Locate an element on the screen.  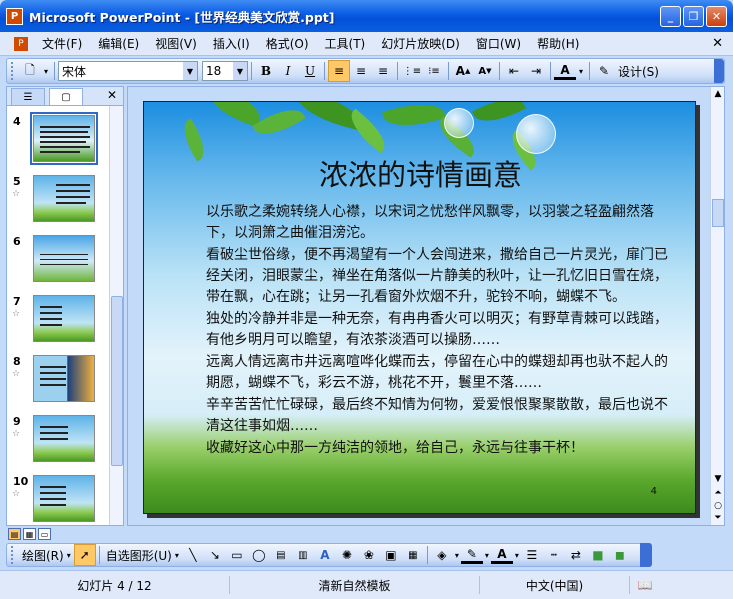
menu-insert: 插入(I) is located at coordinates (231, 43).